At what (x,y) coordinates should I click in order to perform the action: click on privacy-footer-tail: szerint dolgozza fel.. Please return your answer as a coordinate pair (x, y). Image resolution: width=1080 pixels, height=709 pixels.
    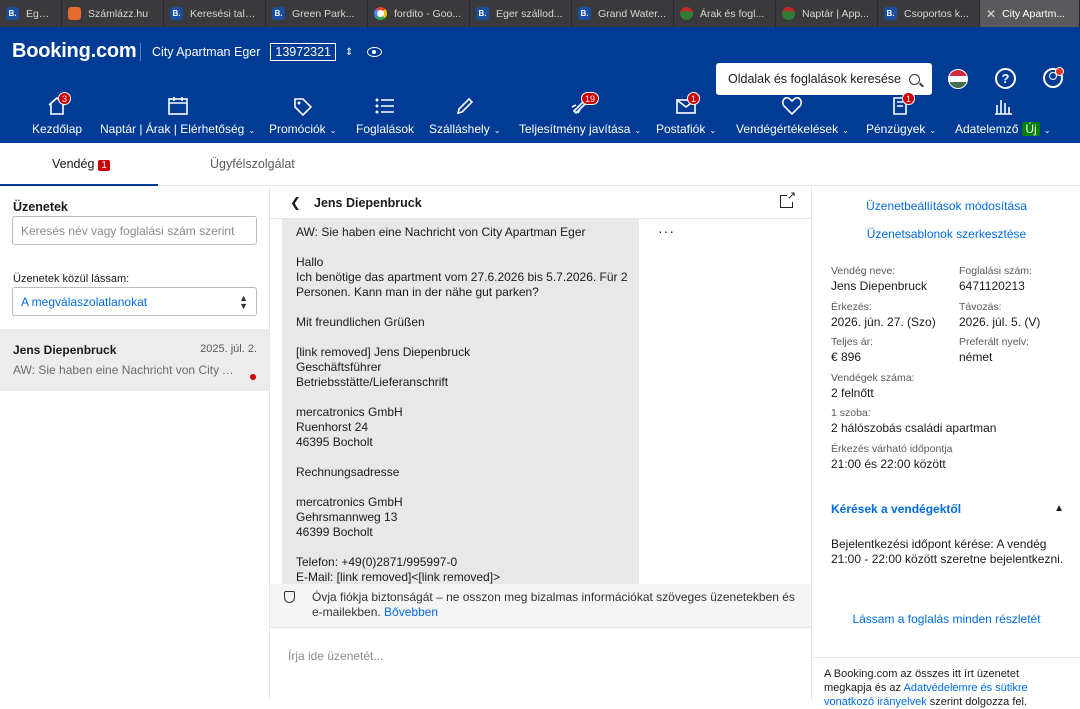
    Looking at the image, I should click on (978, 702).